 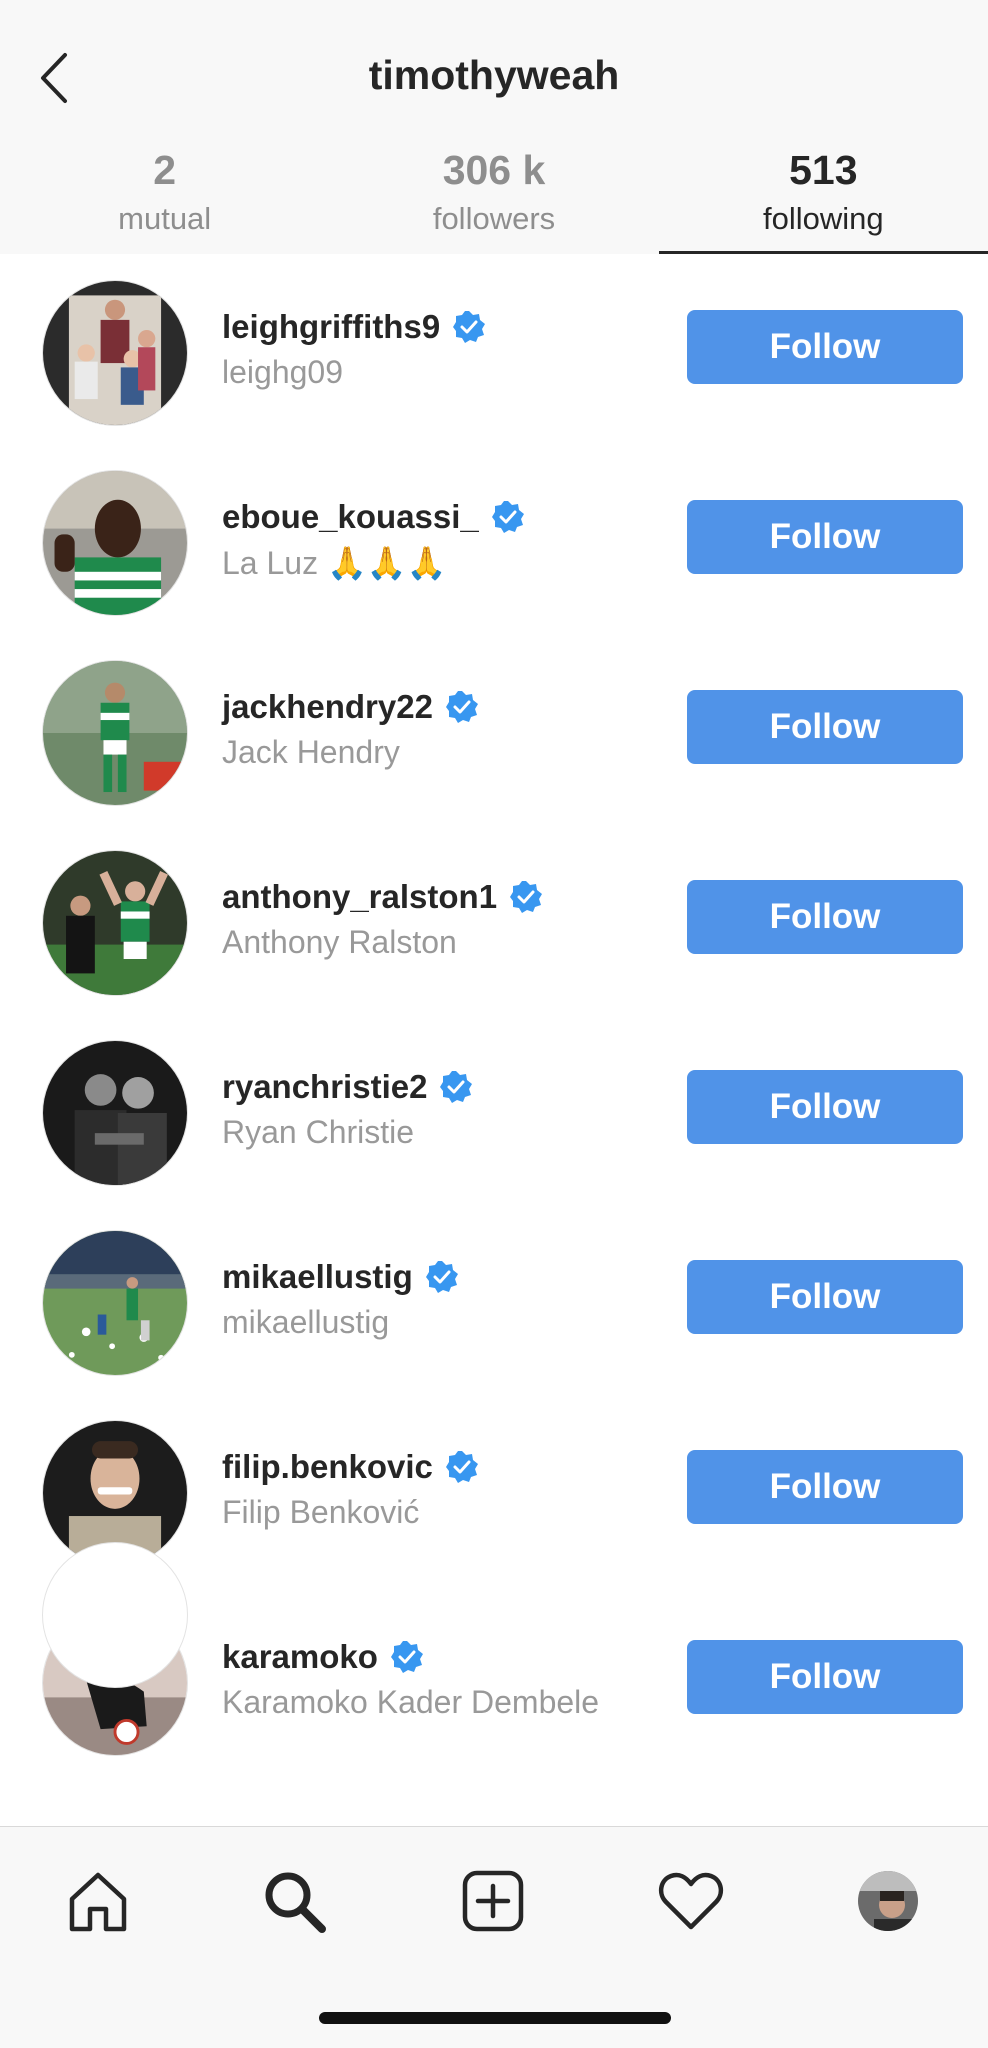 I want to click on full-name: Filip Benković, so click(x=321, y=1512).